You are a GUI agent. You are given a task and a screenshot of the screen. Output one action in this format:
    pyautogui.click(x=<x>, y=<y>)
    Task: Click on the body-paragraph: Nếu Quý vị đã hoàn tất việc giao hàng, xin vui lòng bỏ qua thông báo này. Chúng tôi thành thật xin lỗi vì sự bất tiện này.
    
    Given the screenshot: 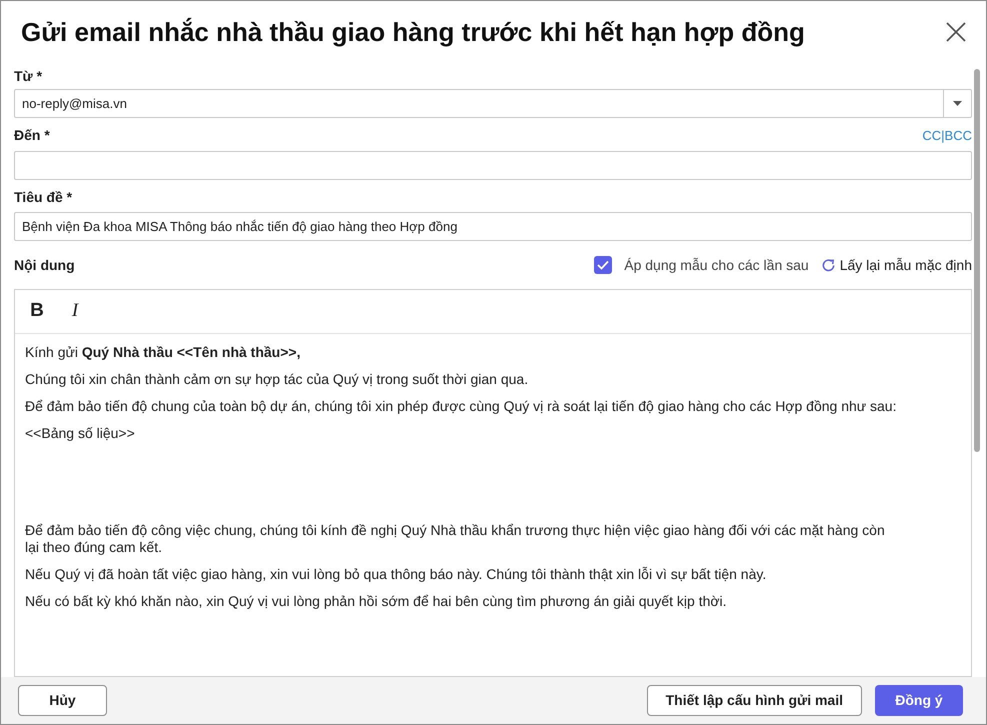 What is the action you would take?
    pyautogui.click(x=396, y=574)
    